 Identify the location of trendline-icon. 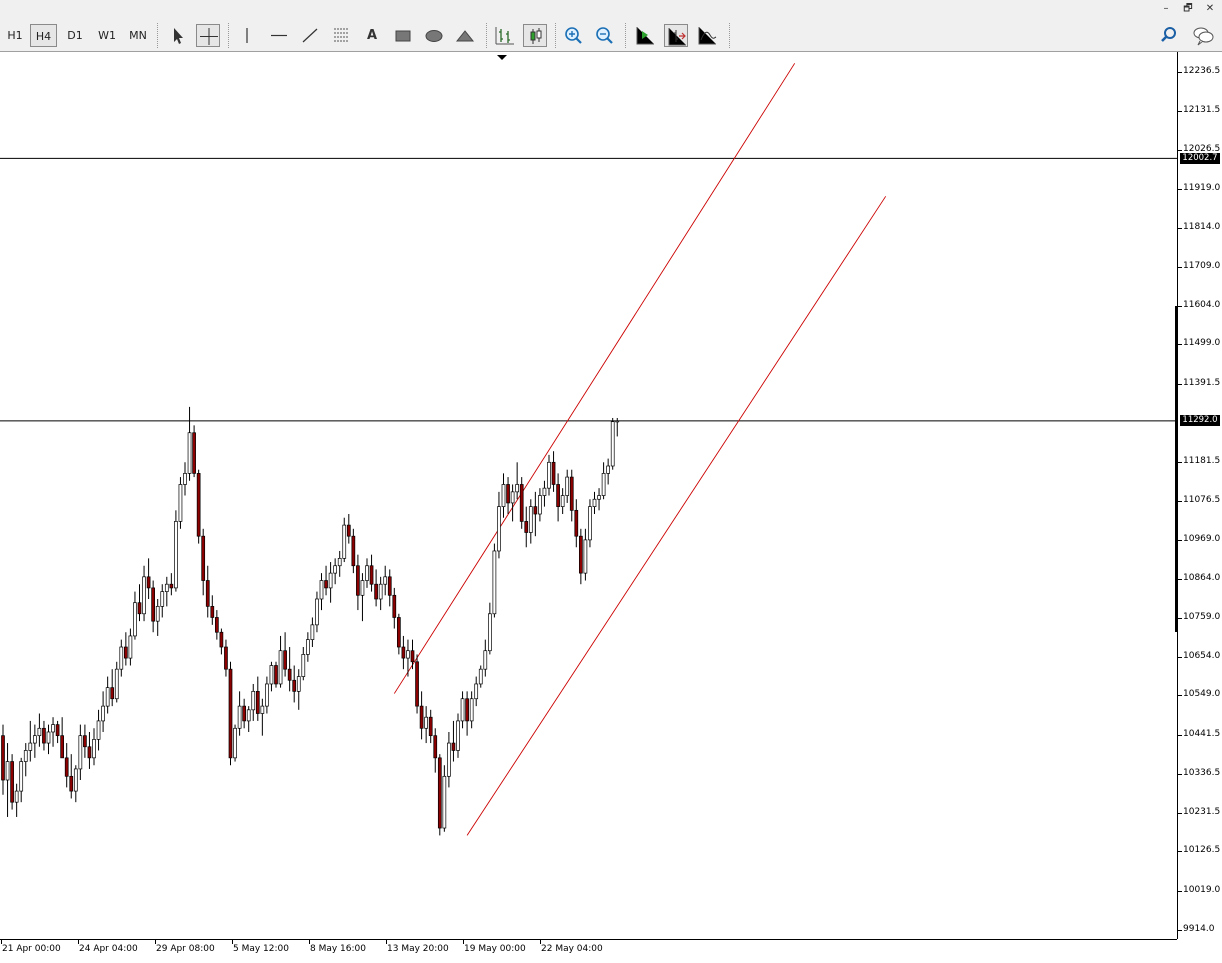
(310, 35).